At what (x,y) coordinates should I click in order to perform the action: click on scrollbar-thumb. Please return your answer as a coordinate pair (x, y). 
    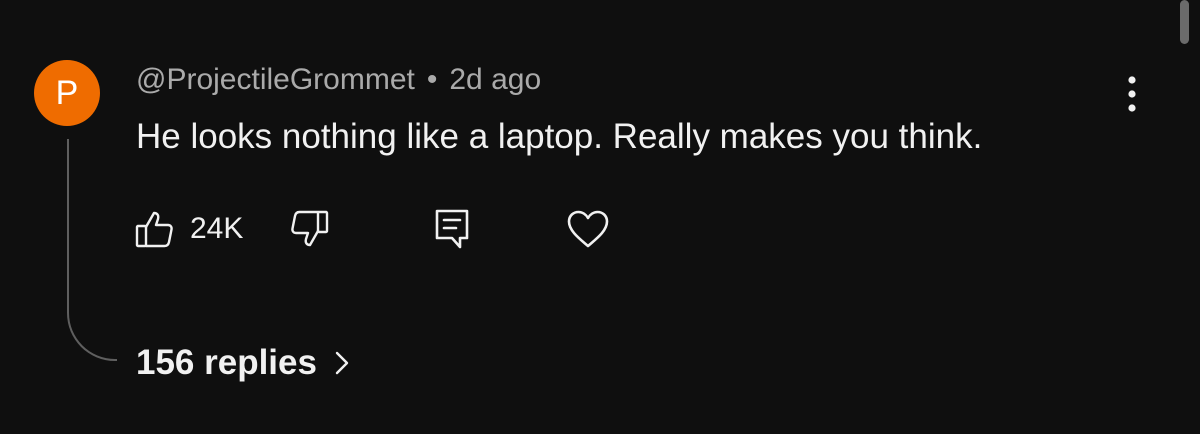
    Looking at the image, I should click on (1184, 22).